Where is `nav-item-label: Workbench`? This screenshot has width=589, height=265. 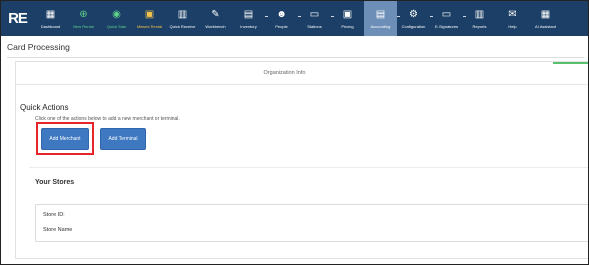 nav-item-label: Workbench is located at coordinates (215, 26).